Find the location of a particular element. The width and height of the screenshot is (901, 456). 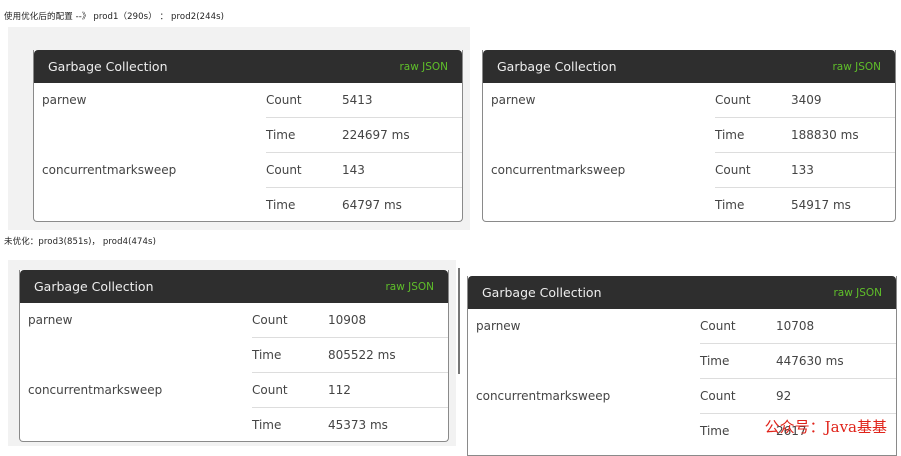

table-row: Time 805522 ms is located at coordinates (234, 355).